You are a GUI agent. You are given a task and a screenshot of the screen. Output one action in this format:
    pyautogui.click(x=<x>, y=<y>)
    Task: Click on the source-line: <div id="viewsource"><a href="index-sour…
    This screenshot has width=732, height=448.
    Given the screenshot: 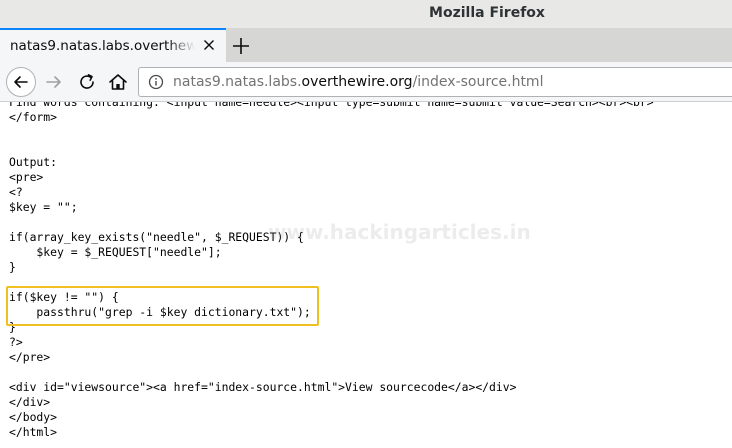 What is the action you would take?
    pyautogui.click(x=263, y=387)
    